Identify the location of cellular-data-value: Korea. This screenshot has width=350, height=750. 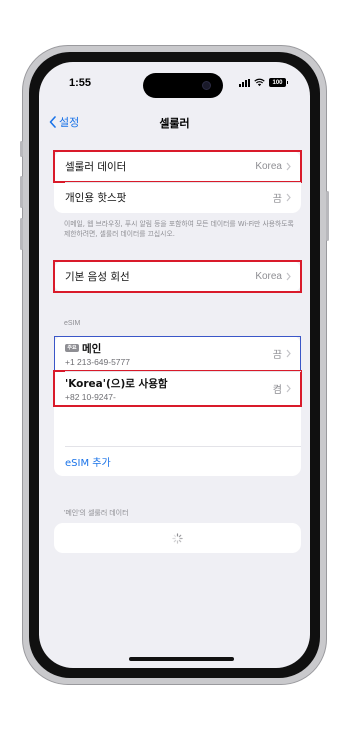
(268, 166).